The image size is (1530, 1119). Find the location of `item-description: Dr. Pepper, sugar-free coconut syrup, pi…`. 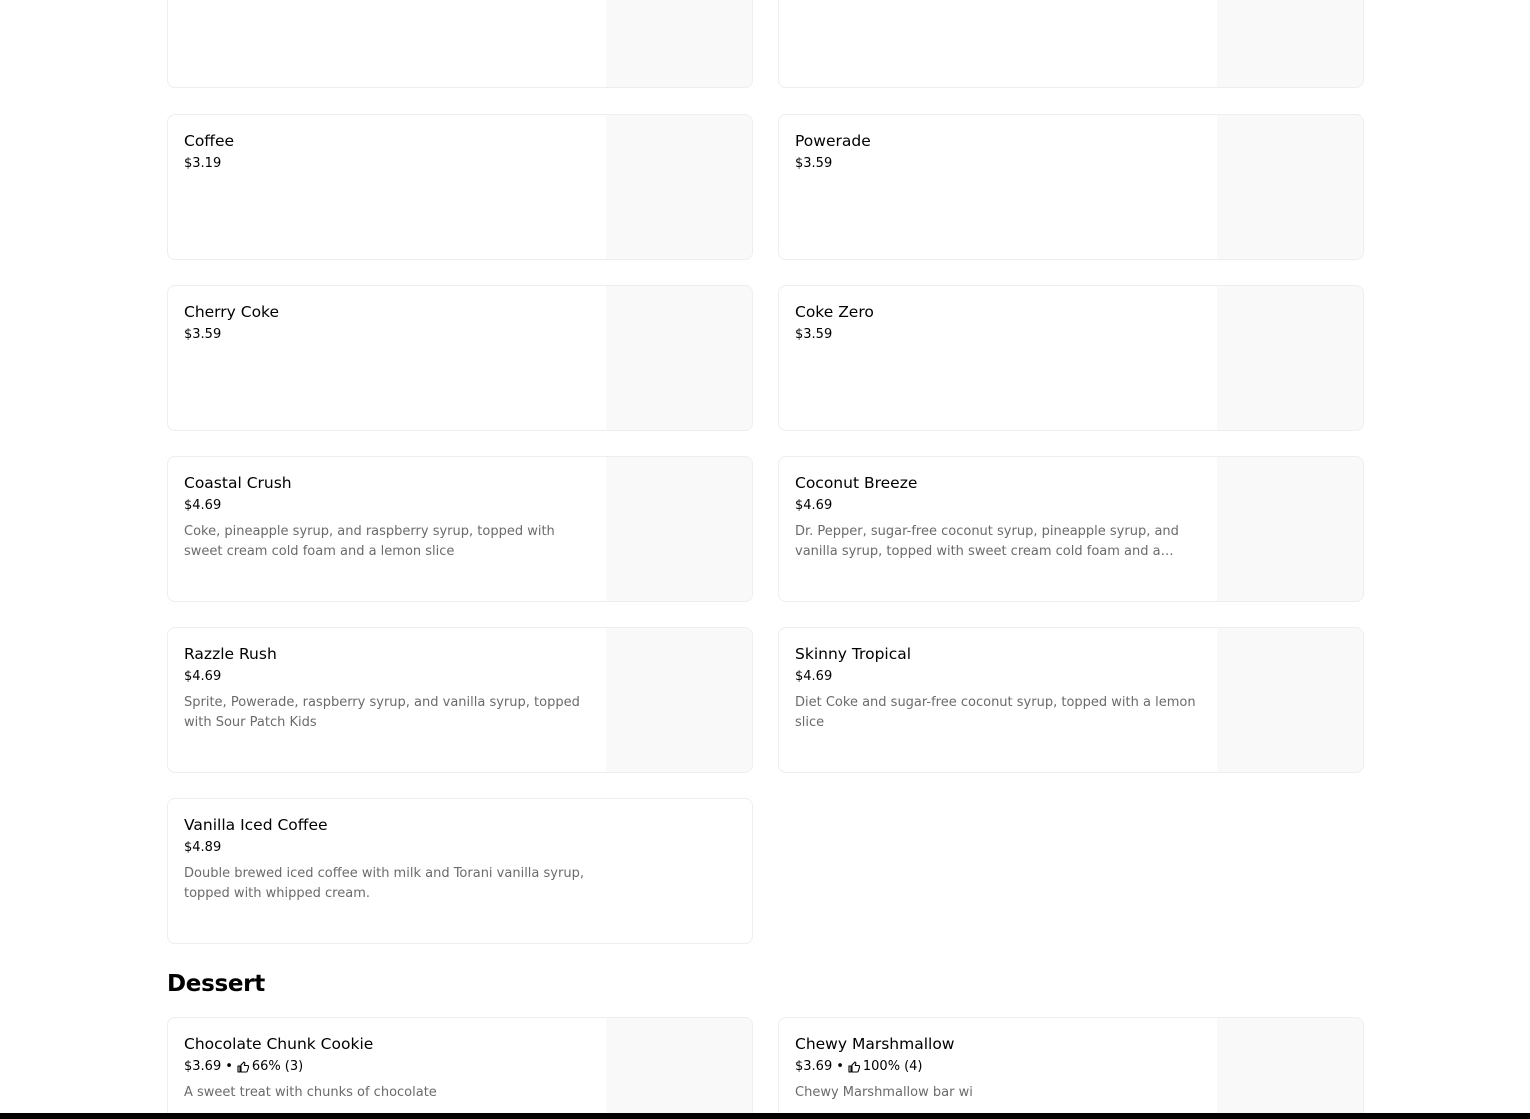

item-description: Dr. Pepper, sugar-free coconut syrup, pi… is located at coordinates (987, 541).